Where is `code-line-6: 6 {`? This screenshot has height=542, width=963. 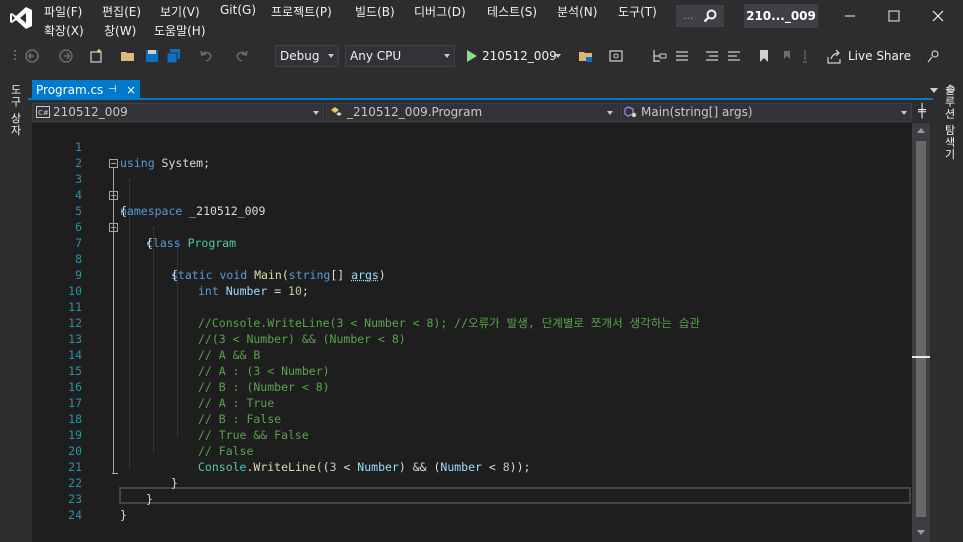 code-line-6: 6 { is located at coordinates (472, 226).